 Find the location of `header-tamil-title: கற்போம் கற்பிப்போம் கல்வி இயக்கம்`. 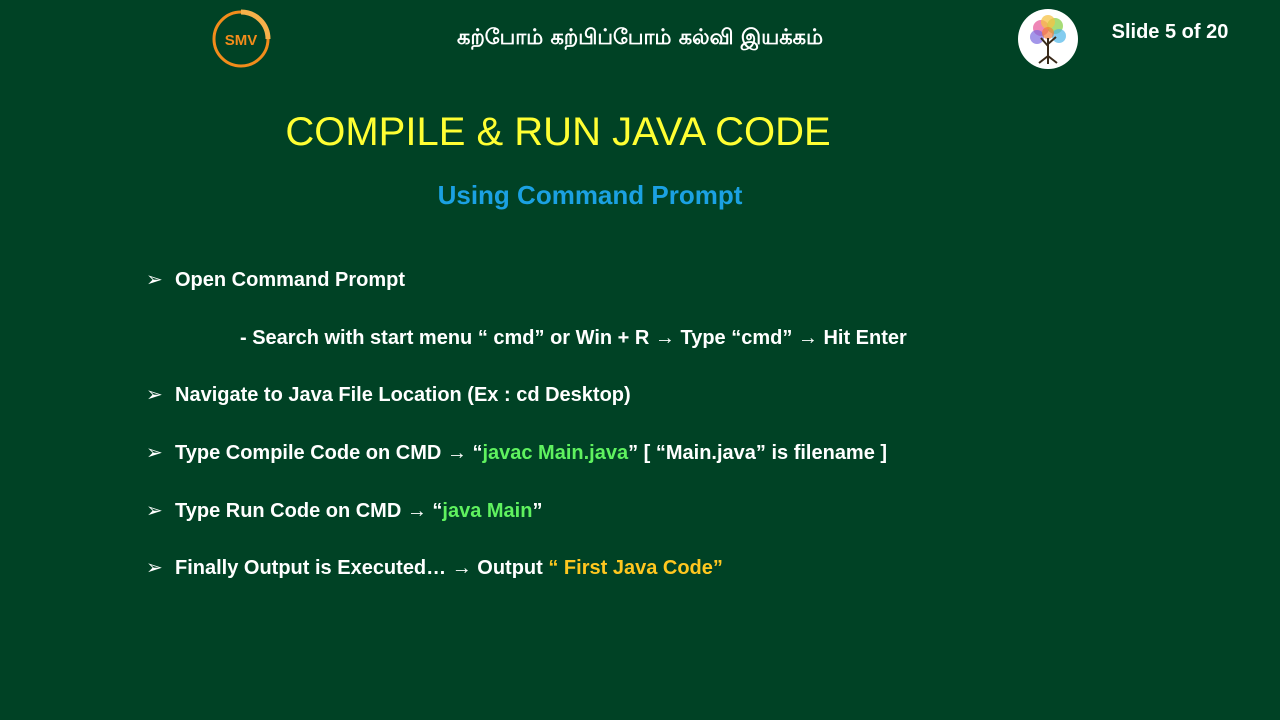

header-tamil-title: கற்போம் கற்பிப்போம் கல்வி இயக்கம் is located at coordinates (640, 37).